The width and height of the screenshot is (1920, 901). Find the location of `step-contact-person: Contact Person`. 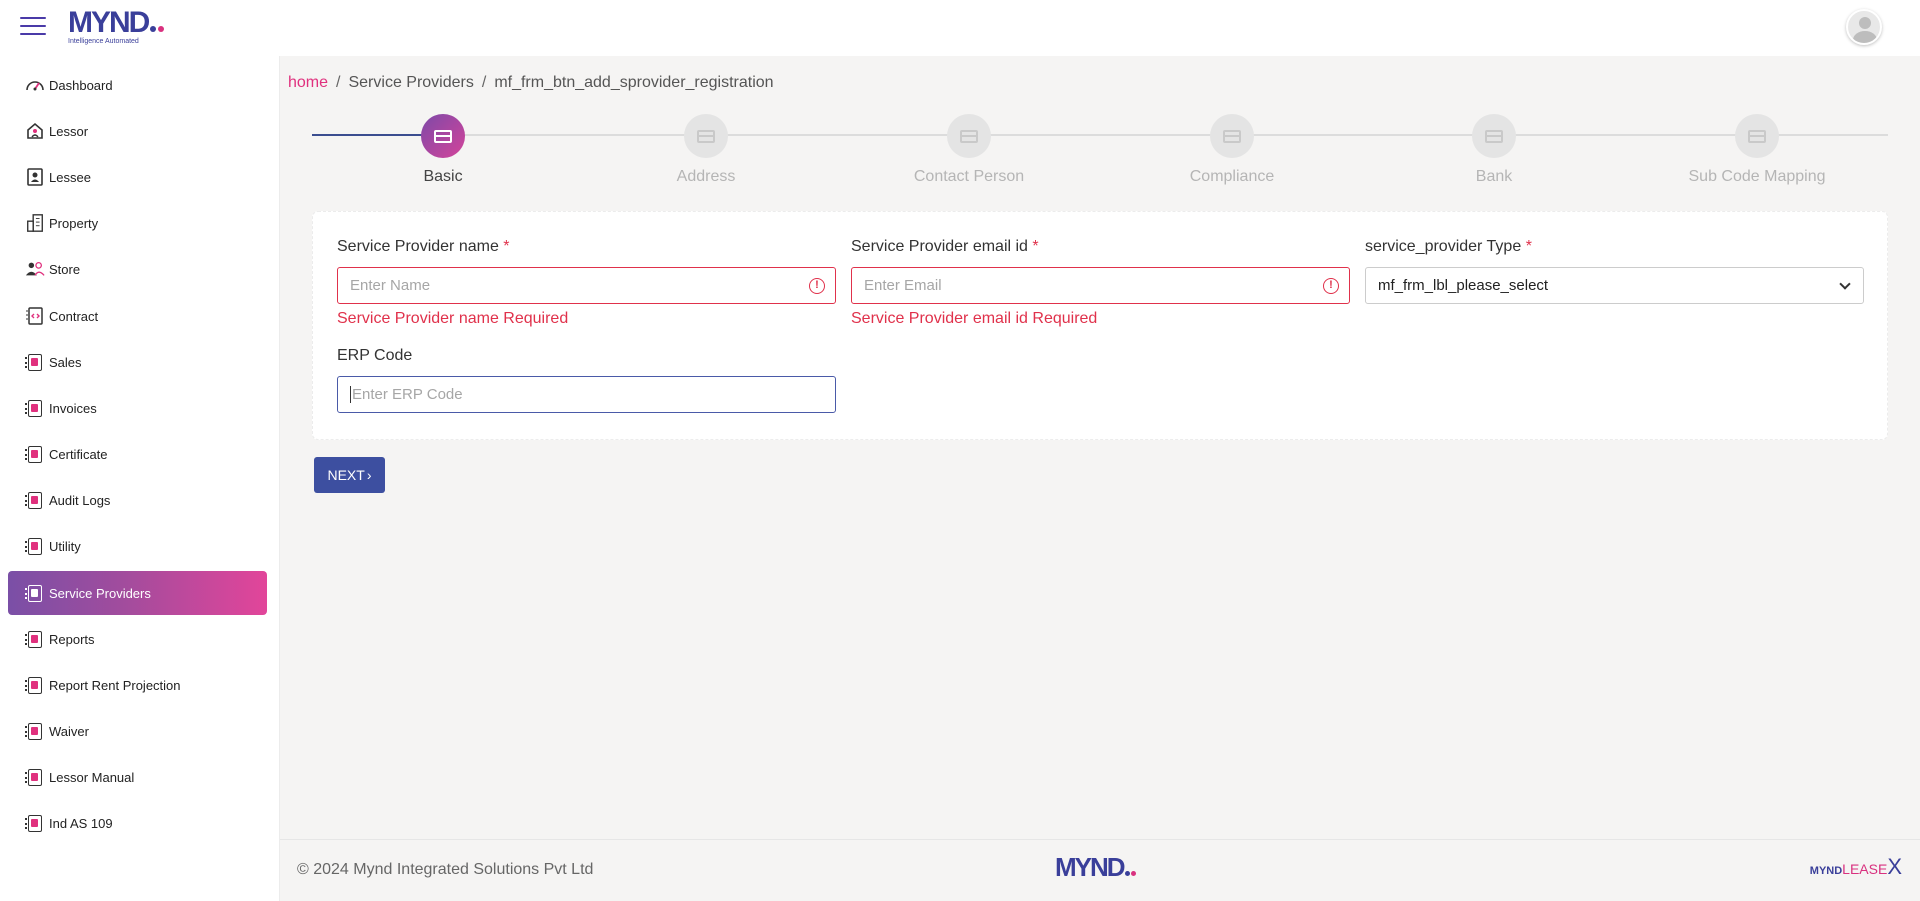

step-contact-person: Contact Person is located at coordinates (969, 150).